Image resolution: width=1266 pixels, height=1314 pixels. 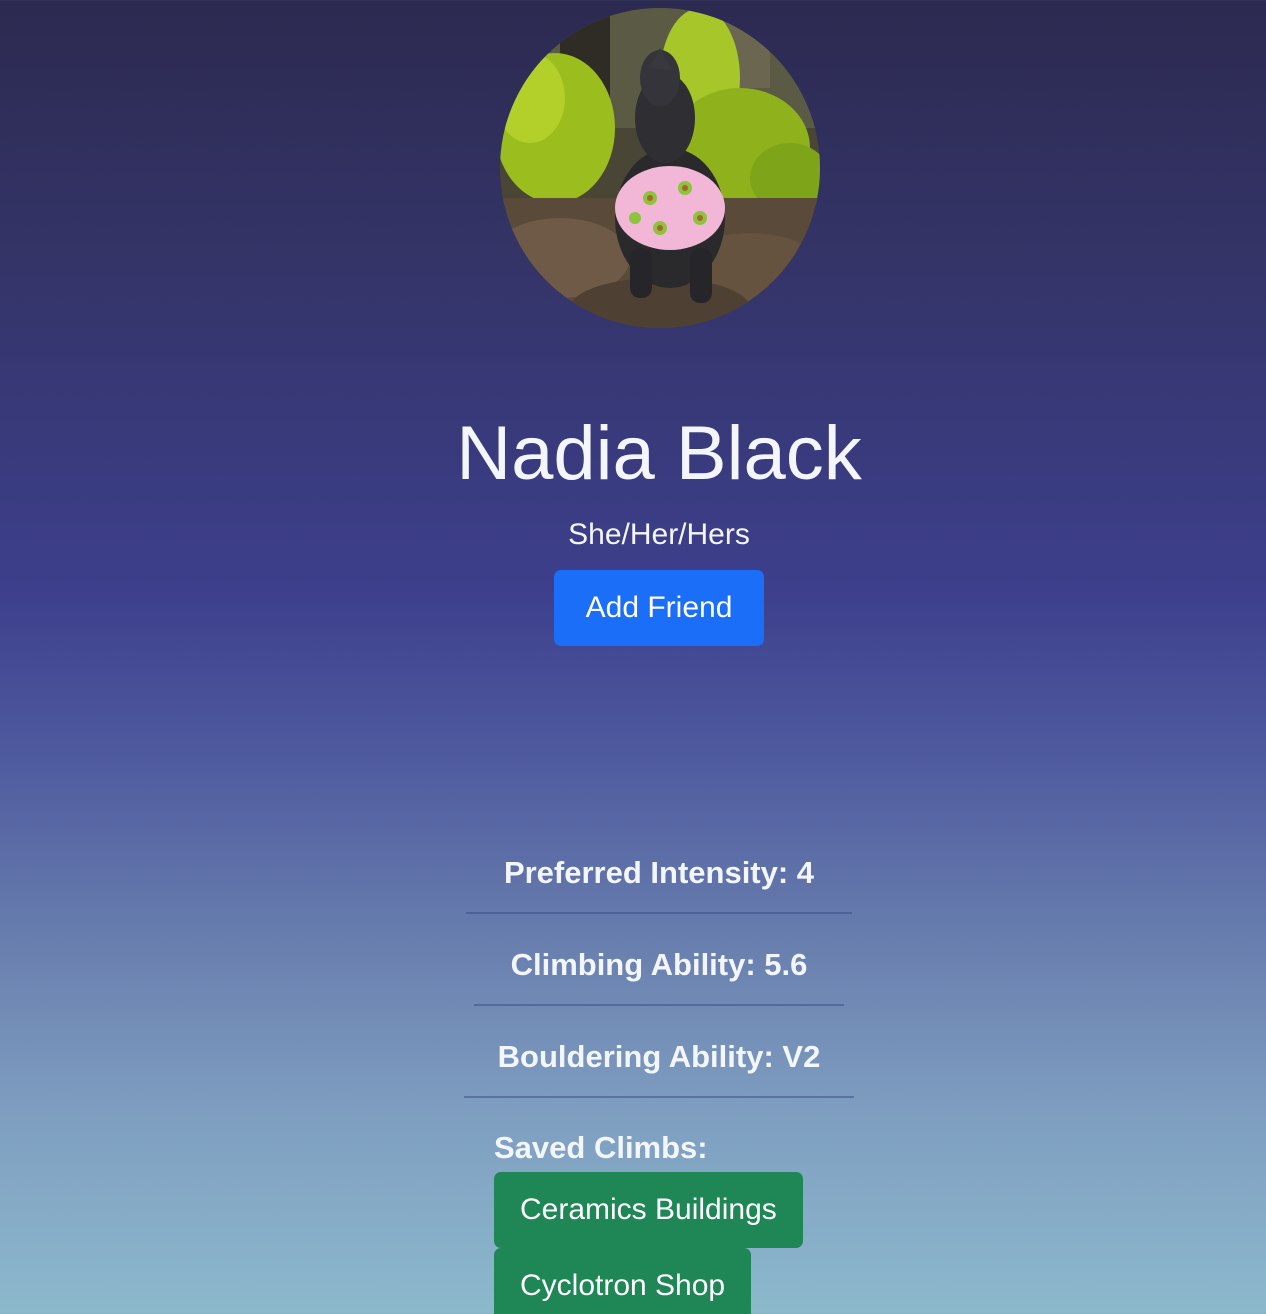 What do you see at coordinates (659, 1056) in the screenshot?
I see `stat-bouldering-ability: Bouldering Ability: V2` at bounding box center [659, 1056].